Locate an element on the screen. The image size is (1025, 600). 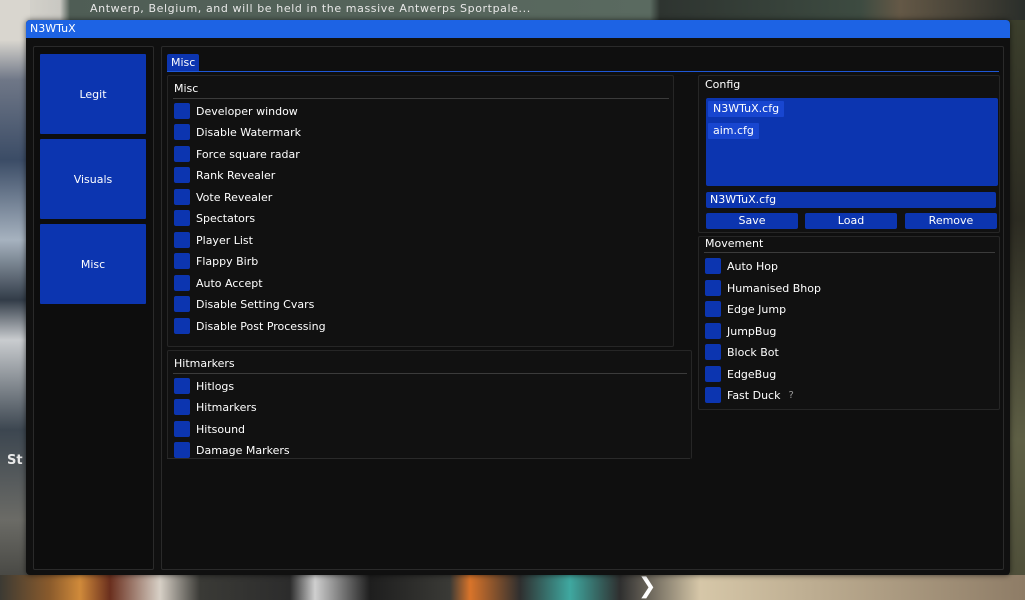
checkbox-auto-hop: Auto Hop is located at coordinates (741, 266).